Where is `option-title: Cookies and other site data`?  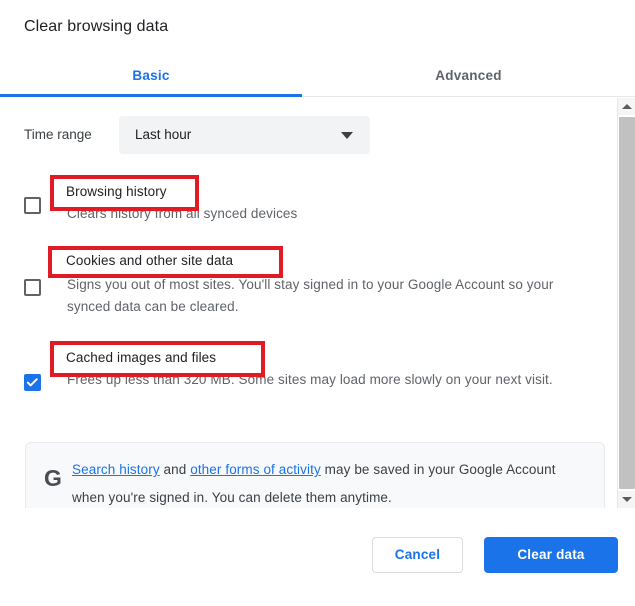 option-title: Cookies and other site data is located at coordinates (151, 263).